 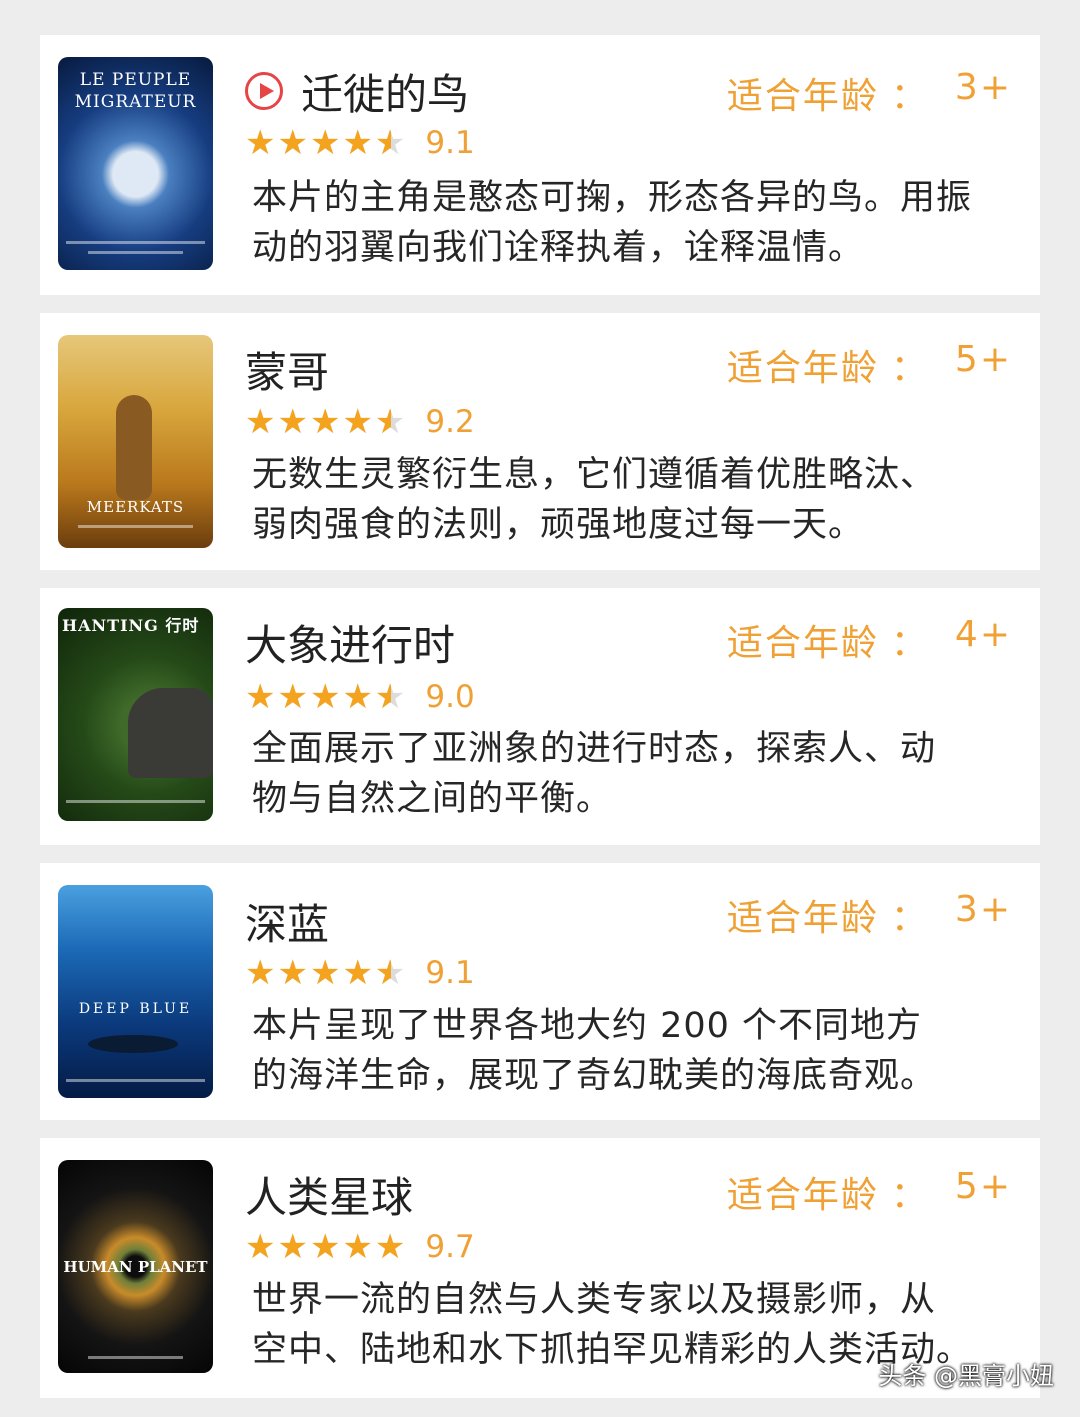 I want to click on title-row: 迁徙的鸟, so click(x=357, y=91).